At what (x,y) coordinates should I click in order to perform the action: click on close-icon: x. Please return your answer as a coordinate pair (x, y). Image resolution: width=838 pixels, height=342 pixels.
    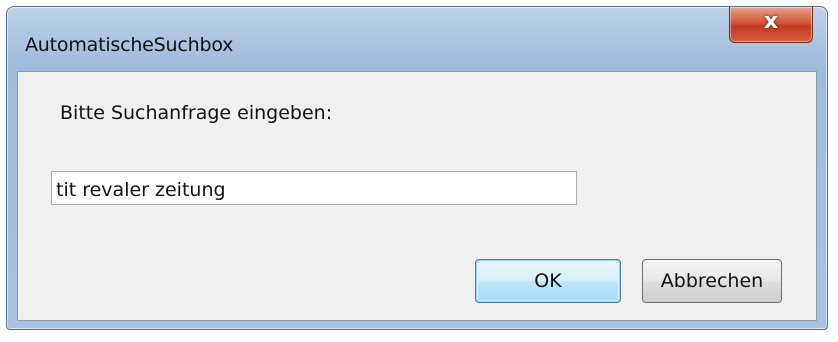
    Looking at the image, I should click on (771, 21).